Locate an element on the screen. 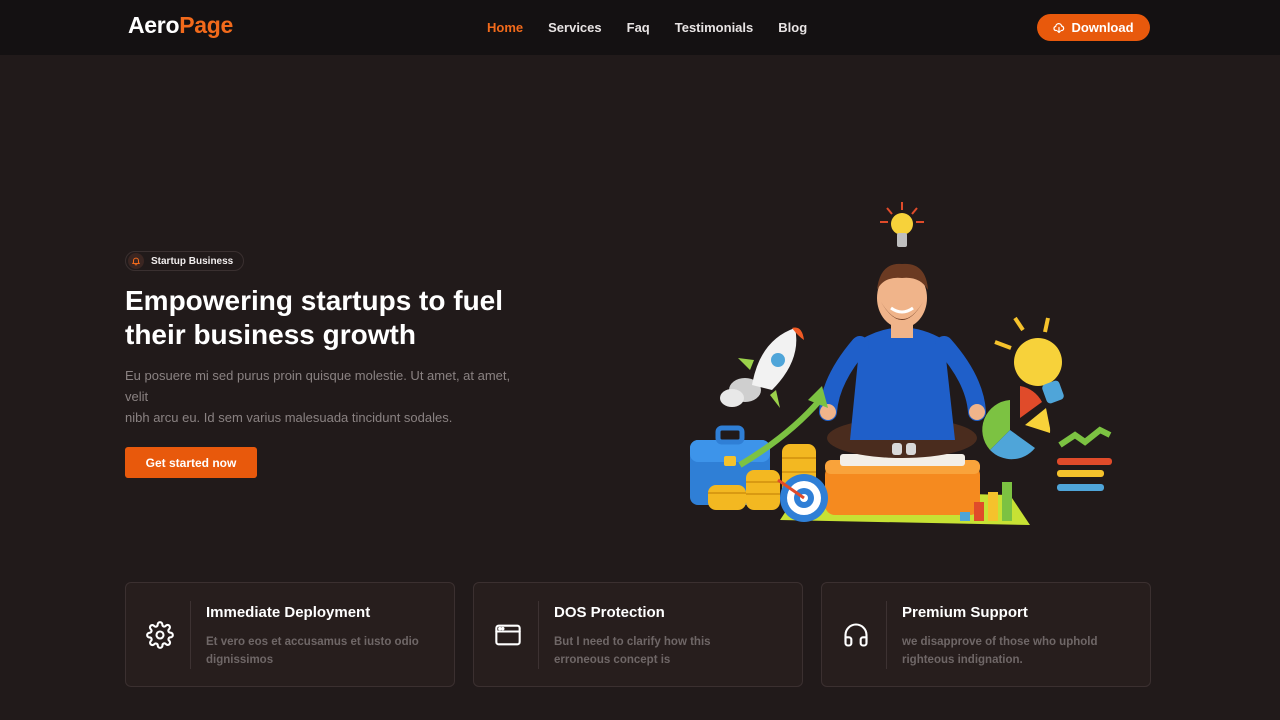 This screenshot has height=720, width=1280. stripes-icon is located at coordinates (1084, 474).